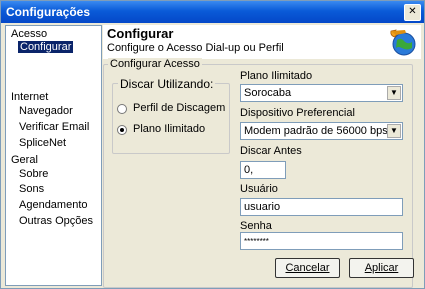 This screenshot has width=425, height=289. I want to click on discar-antes-input: 0,, so click(263, 170).